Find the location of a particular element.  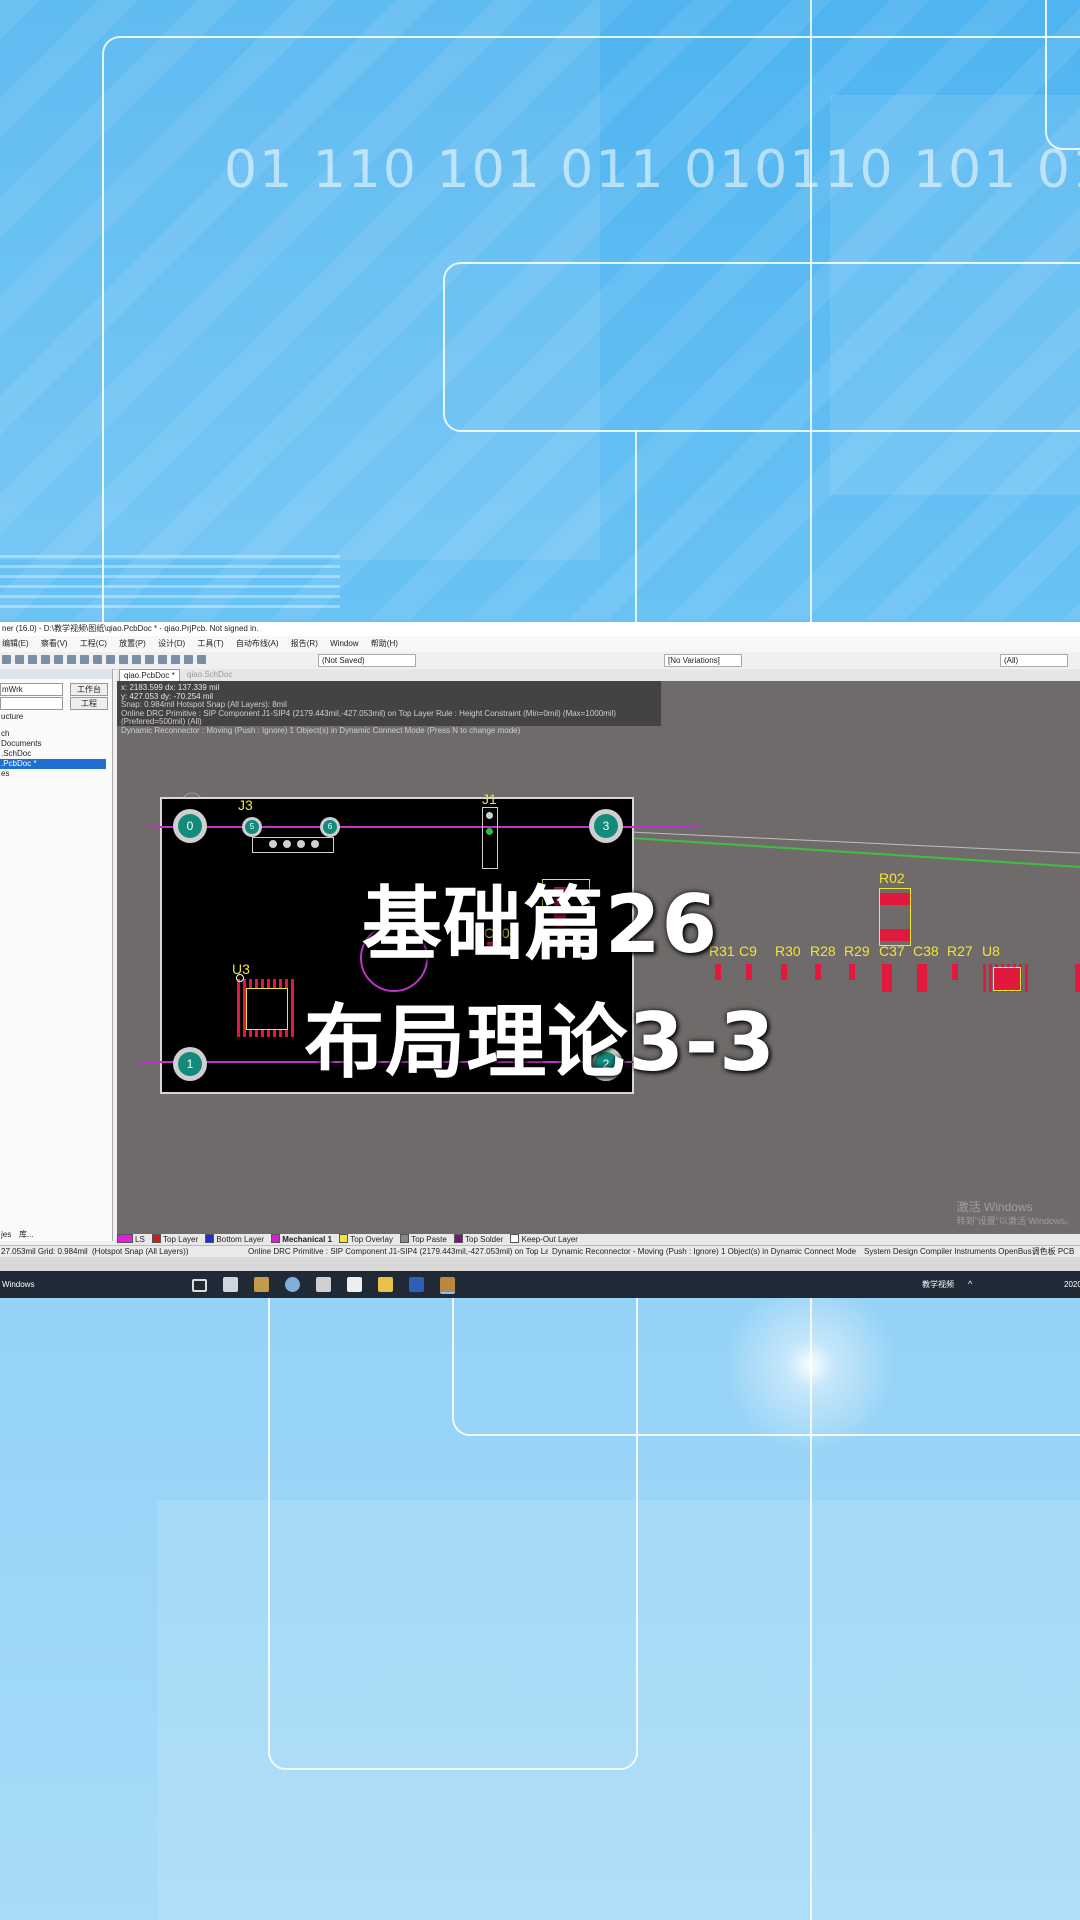

clock: 2020 is located at coordinates (1072, 1284).